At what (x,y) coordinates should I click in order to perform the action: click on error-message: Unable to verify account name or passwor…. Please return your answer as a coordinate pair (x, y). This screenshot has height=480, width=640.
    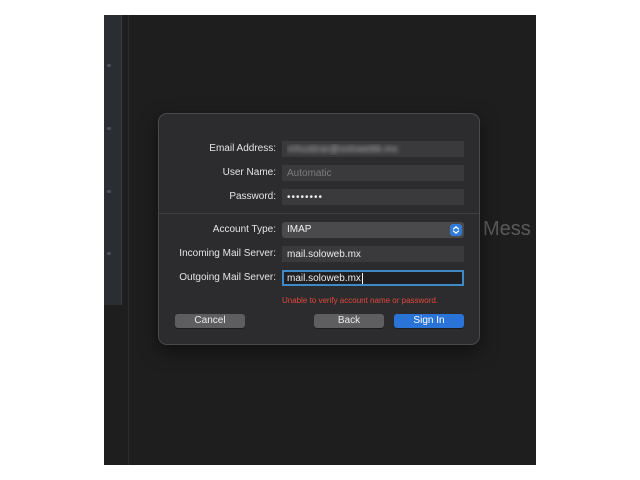
    Looking at the image, I should click on (360, 300).